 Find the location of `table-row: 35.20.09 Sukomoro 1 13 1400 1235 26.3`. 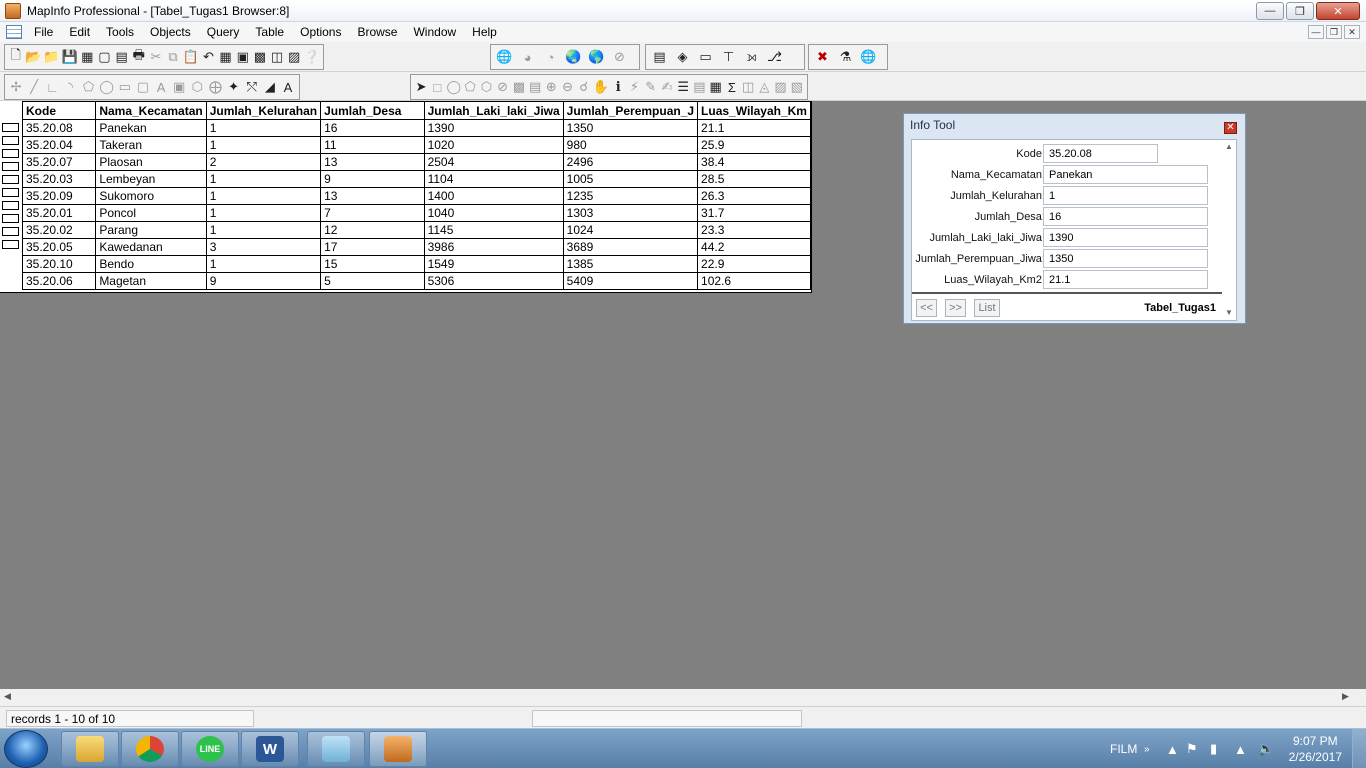

table-row: 35.20.09 Sukomoro 1 13 1400 1235 26.3 is located at coordinates (416, 196).